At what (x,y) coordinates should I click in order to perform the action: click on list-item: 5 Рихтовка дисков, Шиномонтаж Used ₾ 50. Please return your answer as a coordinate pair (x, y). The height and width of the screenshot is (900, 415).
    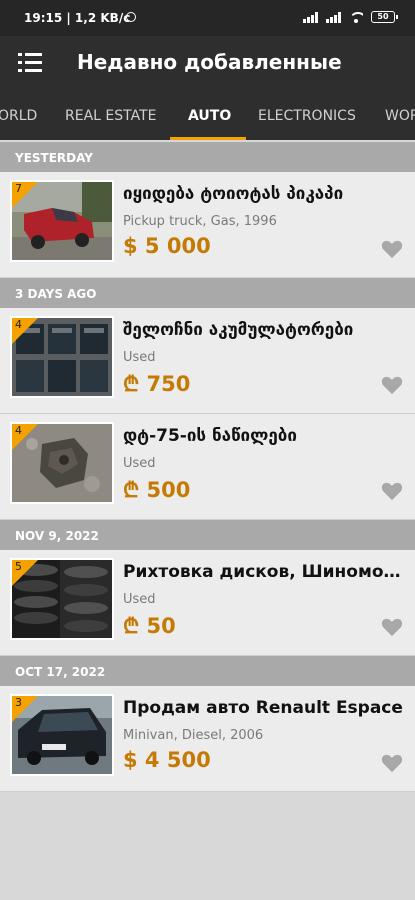
    Looking at the image, I should click on (207, 603).